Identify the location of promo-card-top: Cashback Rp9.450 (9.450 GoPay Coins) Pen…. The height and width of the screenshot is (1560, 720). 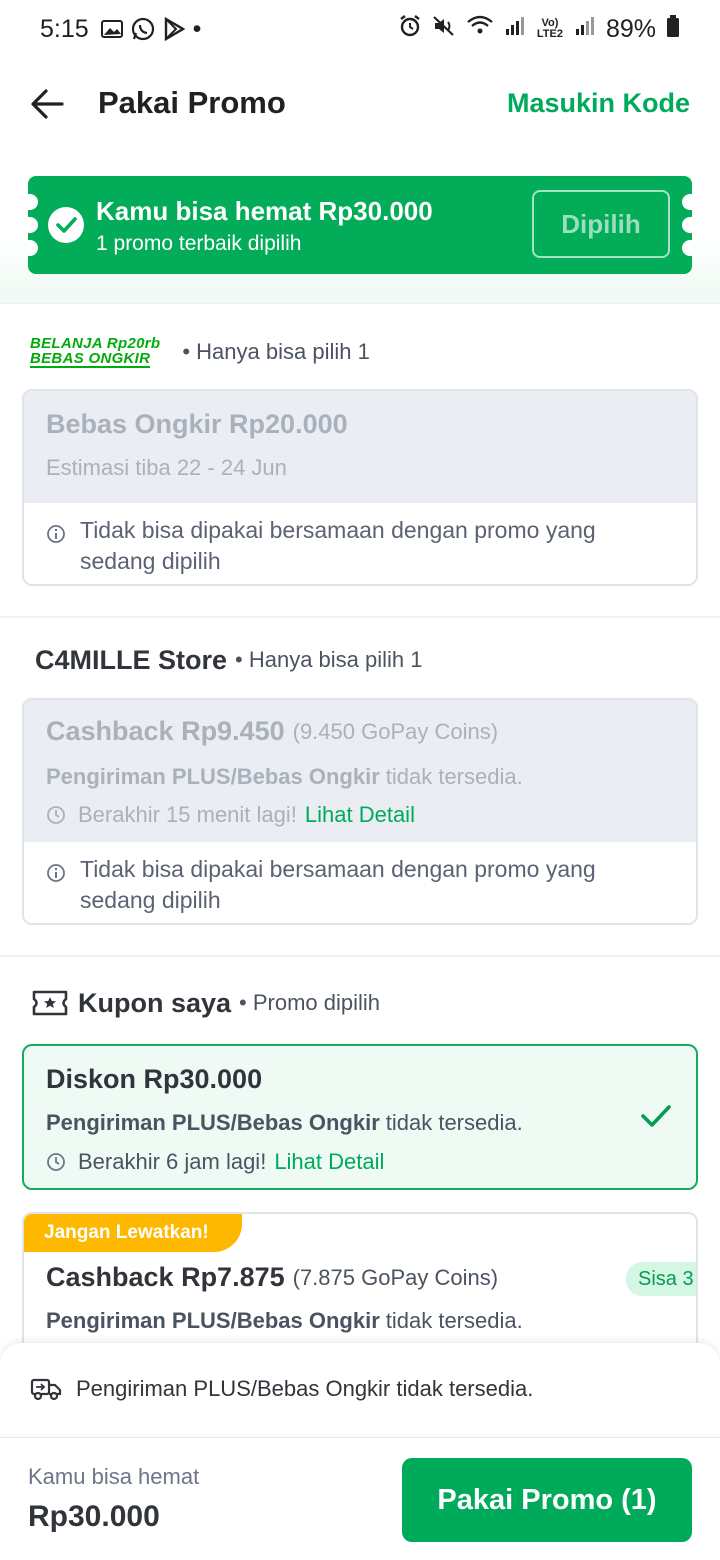
(360, 771).